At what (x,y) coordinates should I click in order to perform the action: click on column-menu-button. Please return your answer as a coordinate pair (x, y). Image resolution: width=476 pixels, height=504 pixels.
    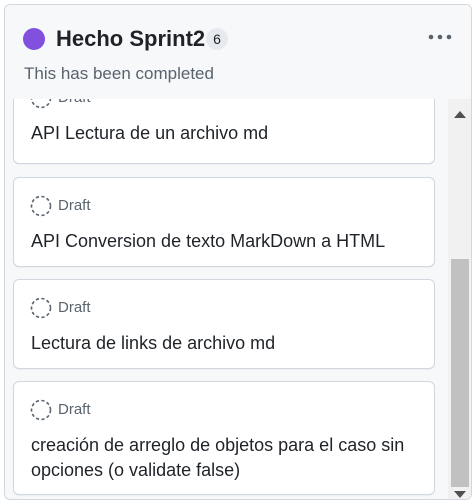
    Looking at the image, I should click on (440, 37).